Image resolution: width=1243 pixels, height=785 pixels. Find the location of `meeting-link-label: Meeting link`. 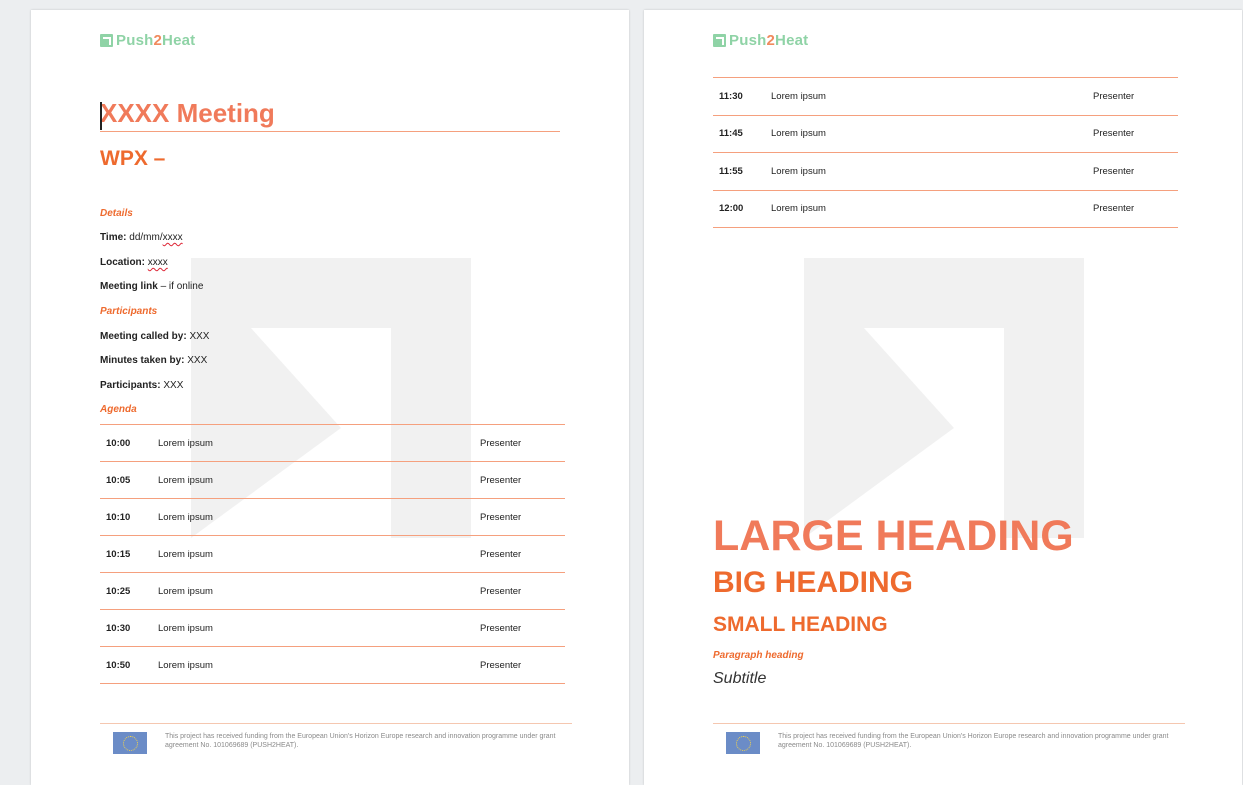

meeting-link-label: Meeting link is located at coordinates (129, 286).